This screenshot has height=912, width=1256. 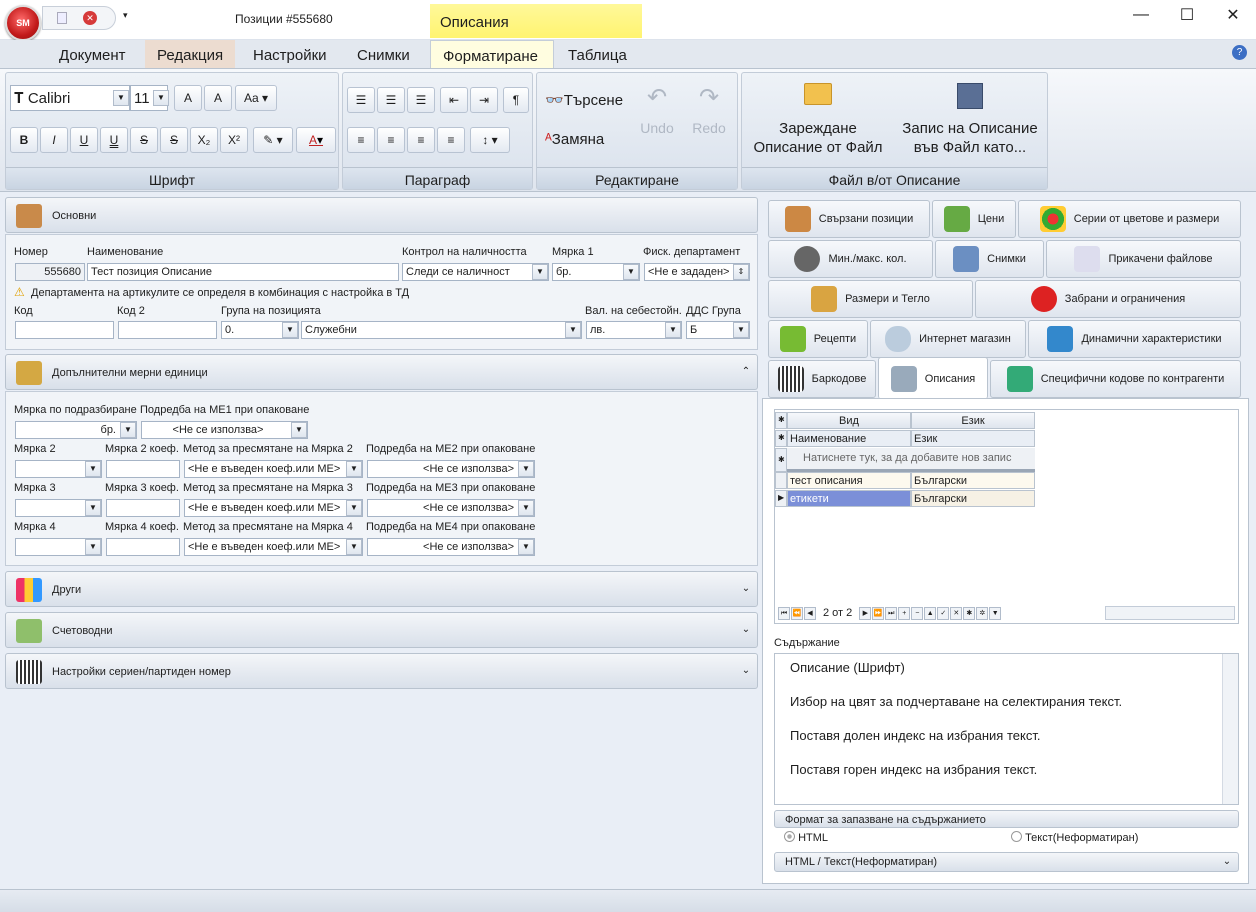 What do you see at coordinates (1143, 259) in the screenshot?
I see `tab-attached-files: Прикачени файлове` at bounding box center [1143, 259].